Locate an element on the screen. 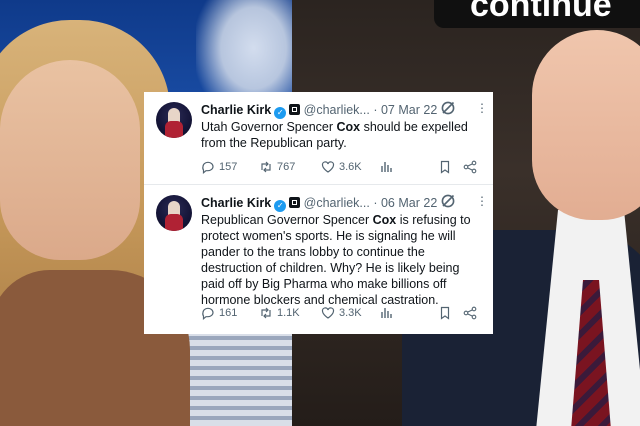 The width and height of the screenshot is (640, 426). reply-button: 161 is located at coordinates (219, 313).